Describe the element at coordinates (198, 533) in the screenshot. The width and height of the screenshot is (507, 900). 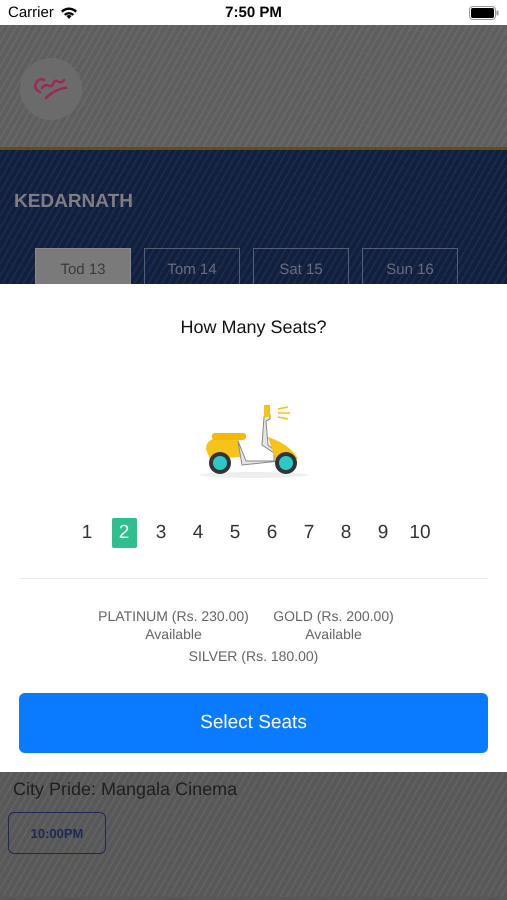
I see `seat-count-option: 4` at that location.